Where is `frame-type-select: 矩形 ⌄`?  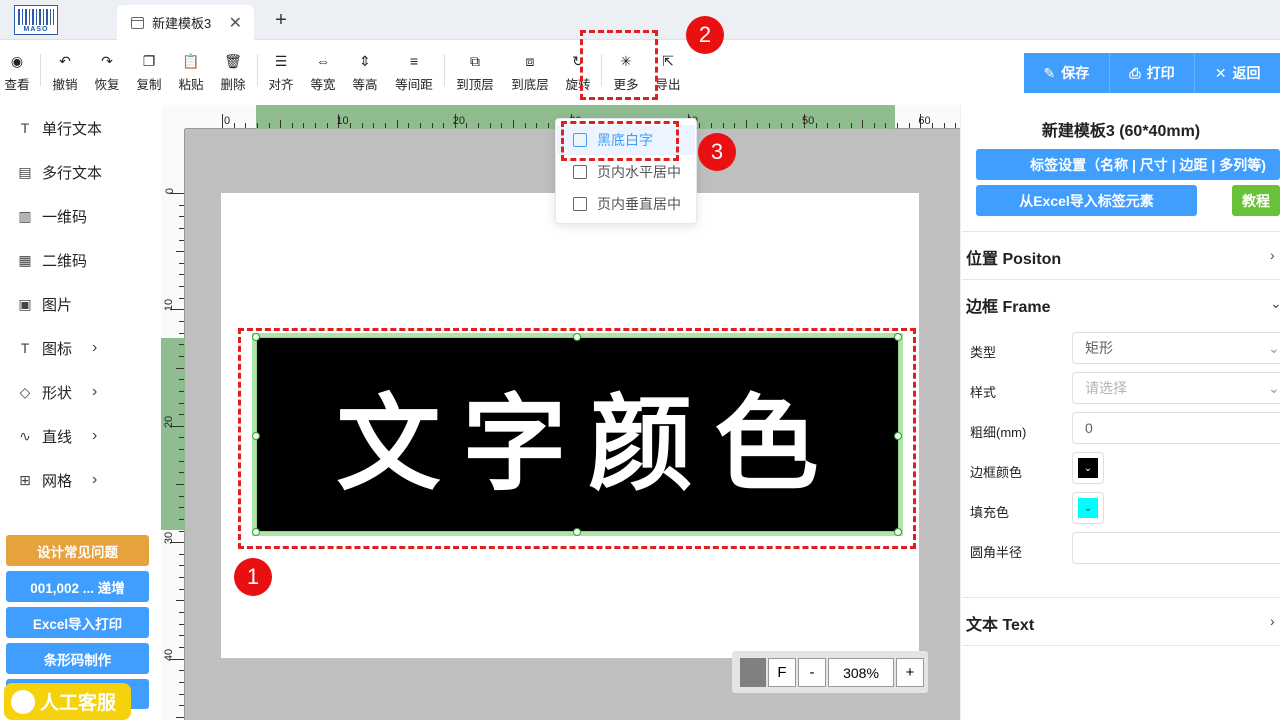
frame-type-select: 矩形 ⌄ is located at coordinates (1176, 348).